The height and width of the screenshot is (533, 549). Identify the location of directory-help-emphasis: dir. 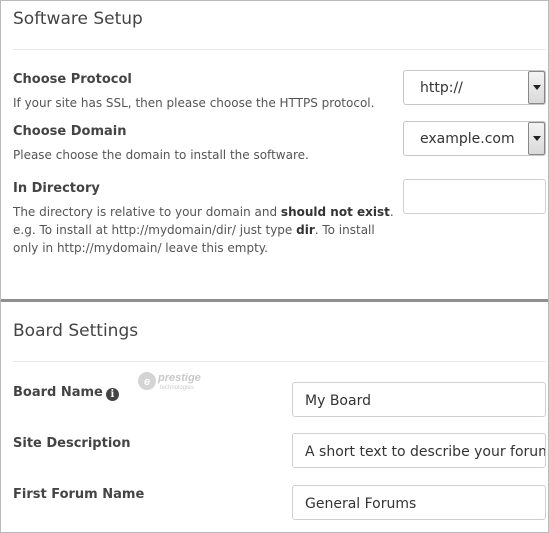
(305, 230).